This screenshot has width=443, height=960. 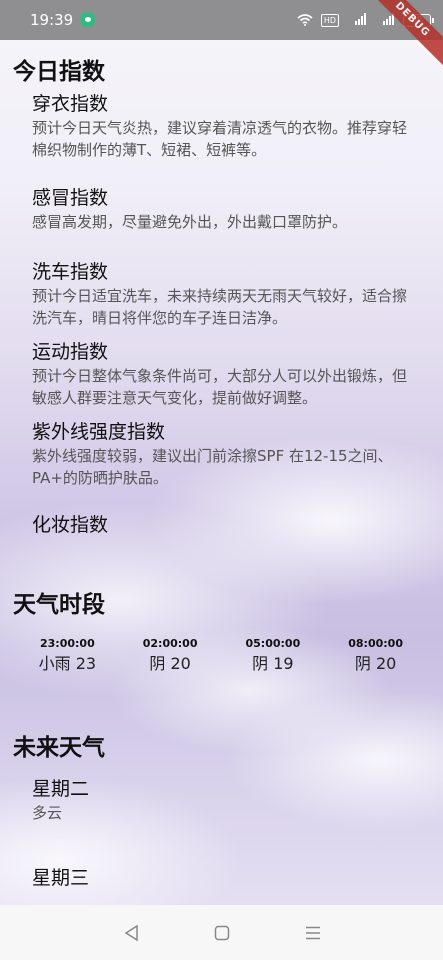 I want to click on index-desc: 紫外线强度较弱，建议出门前涂擦SPF 在12-15之间、PA+的防晒护肤品。, so click(x=212, y=467).